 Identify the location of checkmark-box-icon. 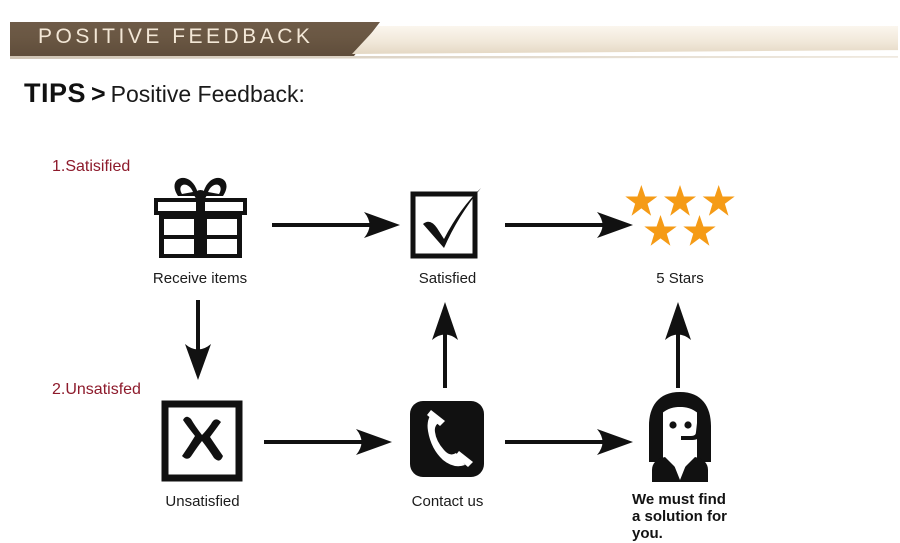
(447, 223).